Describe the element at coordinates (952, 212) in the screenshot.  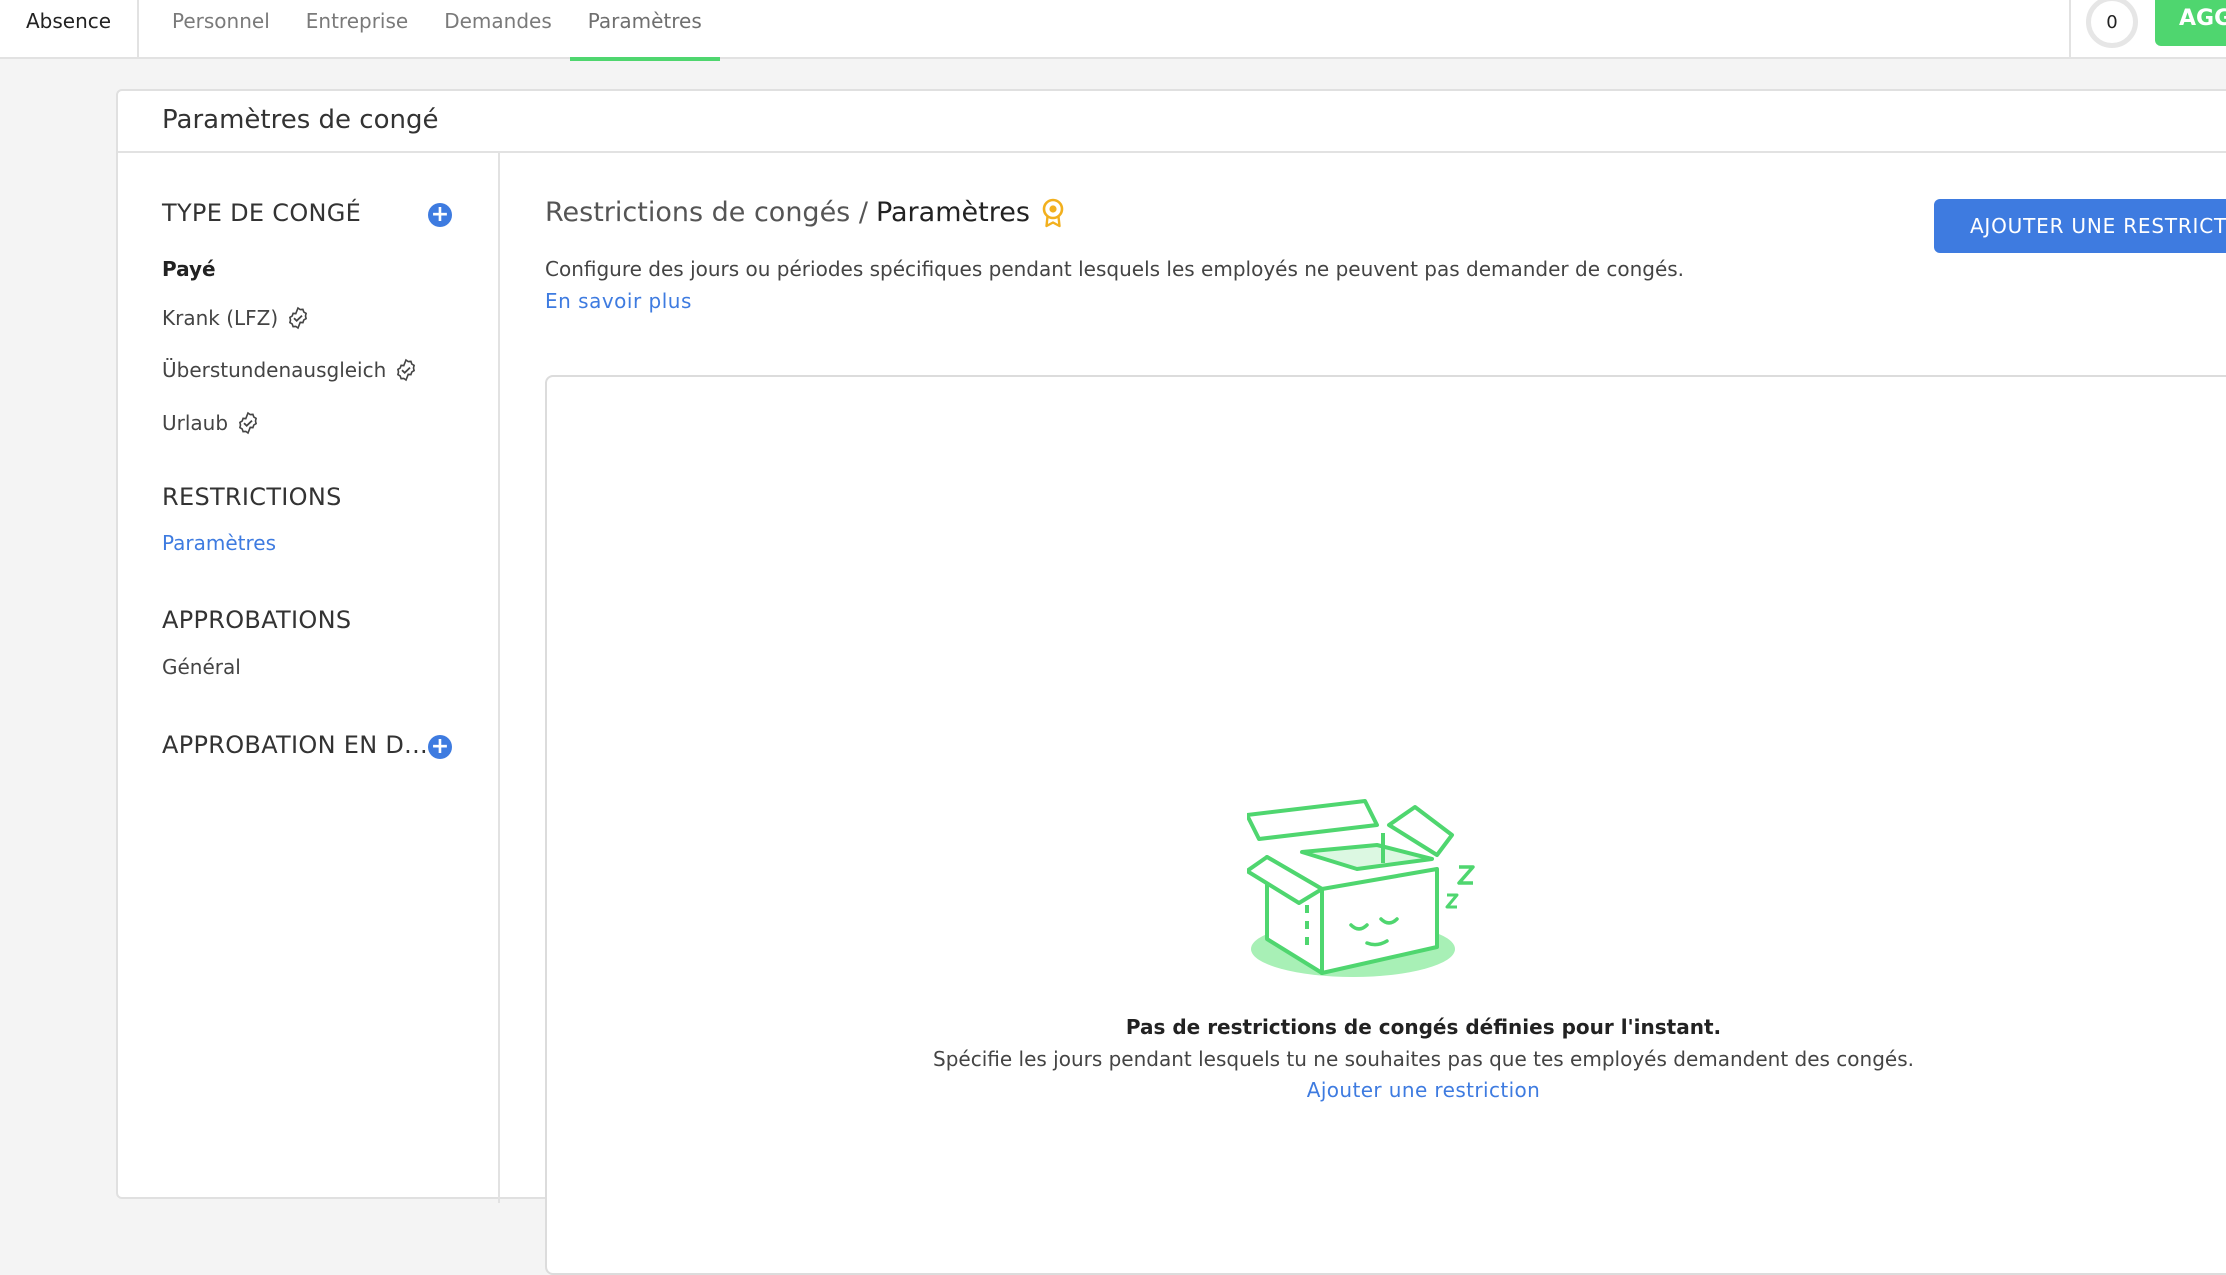
I see `breadcrumb-current: Paramètres` at that location.